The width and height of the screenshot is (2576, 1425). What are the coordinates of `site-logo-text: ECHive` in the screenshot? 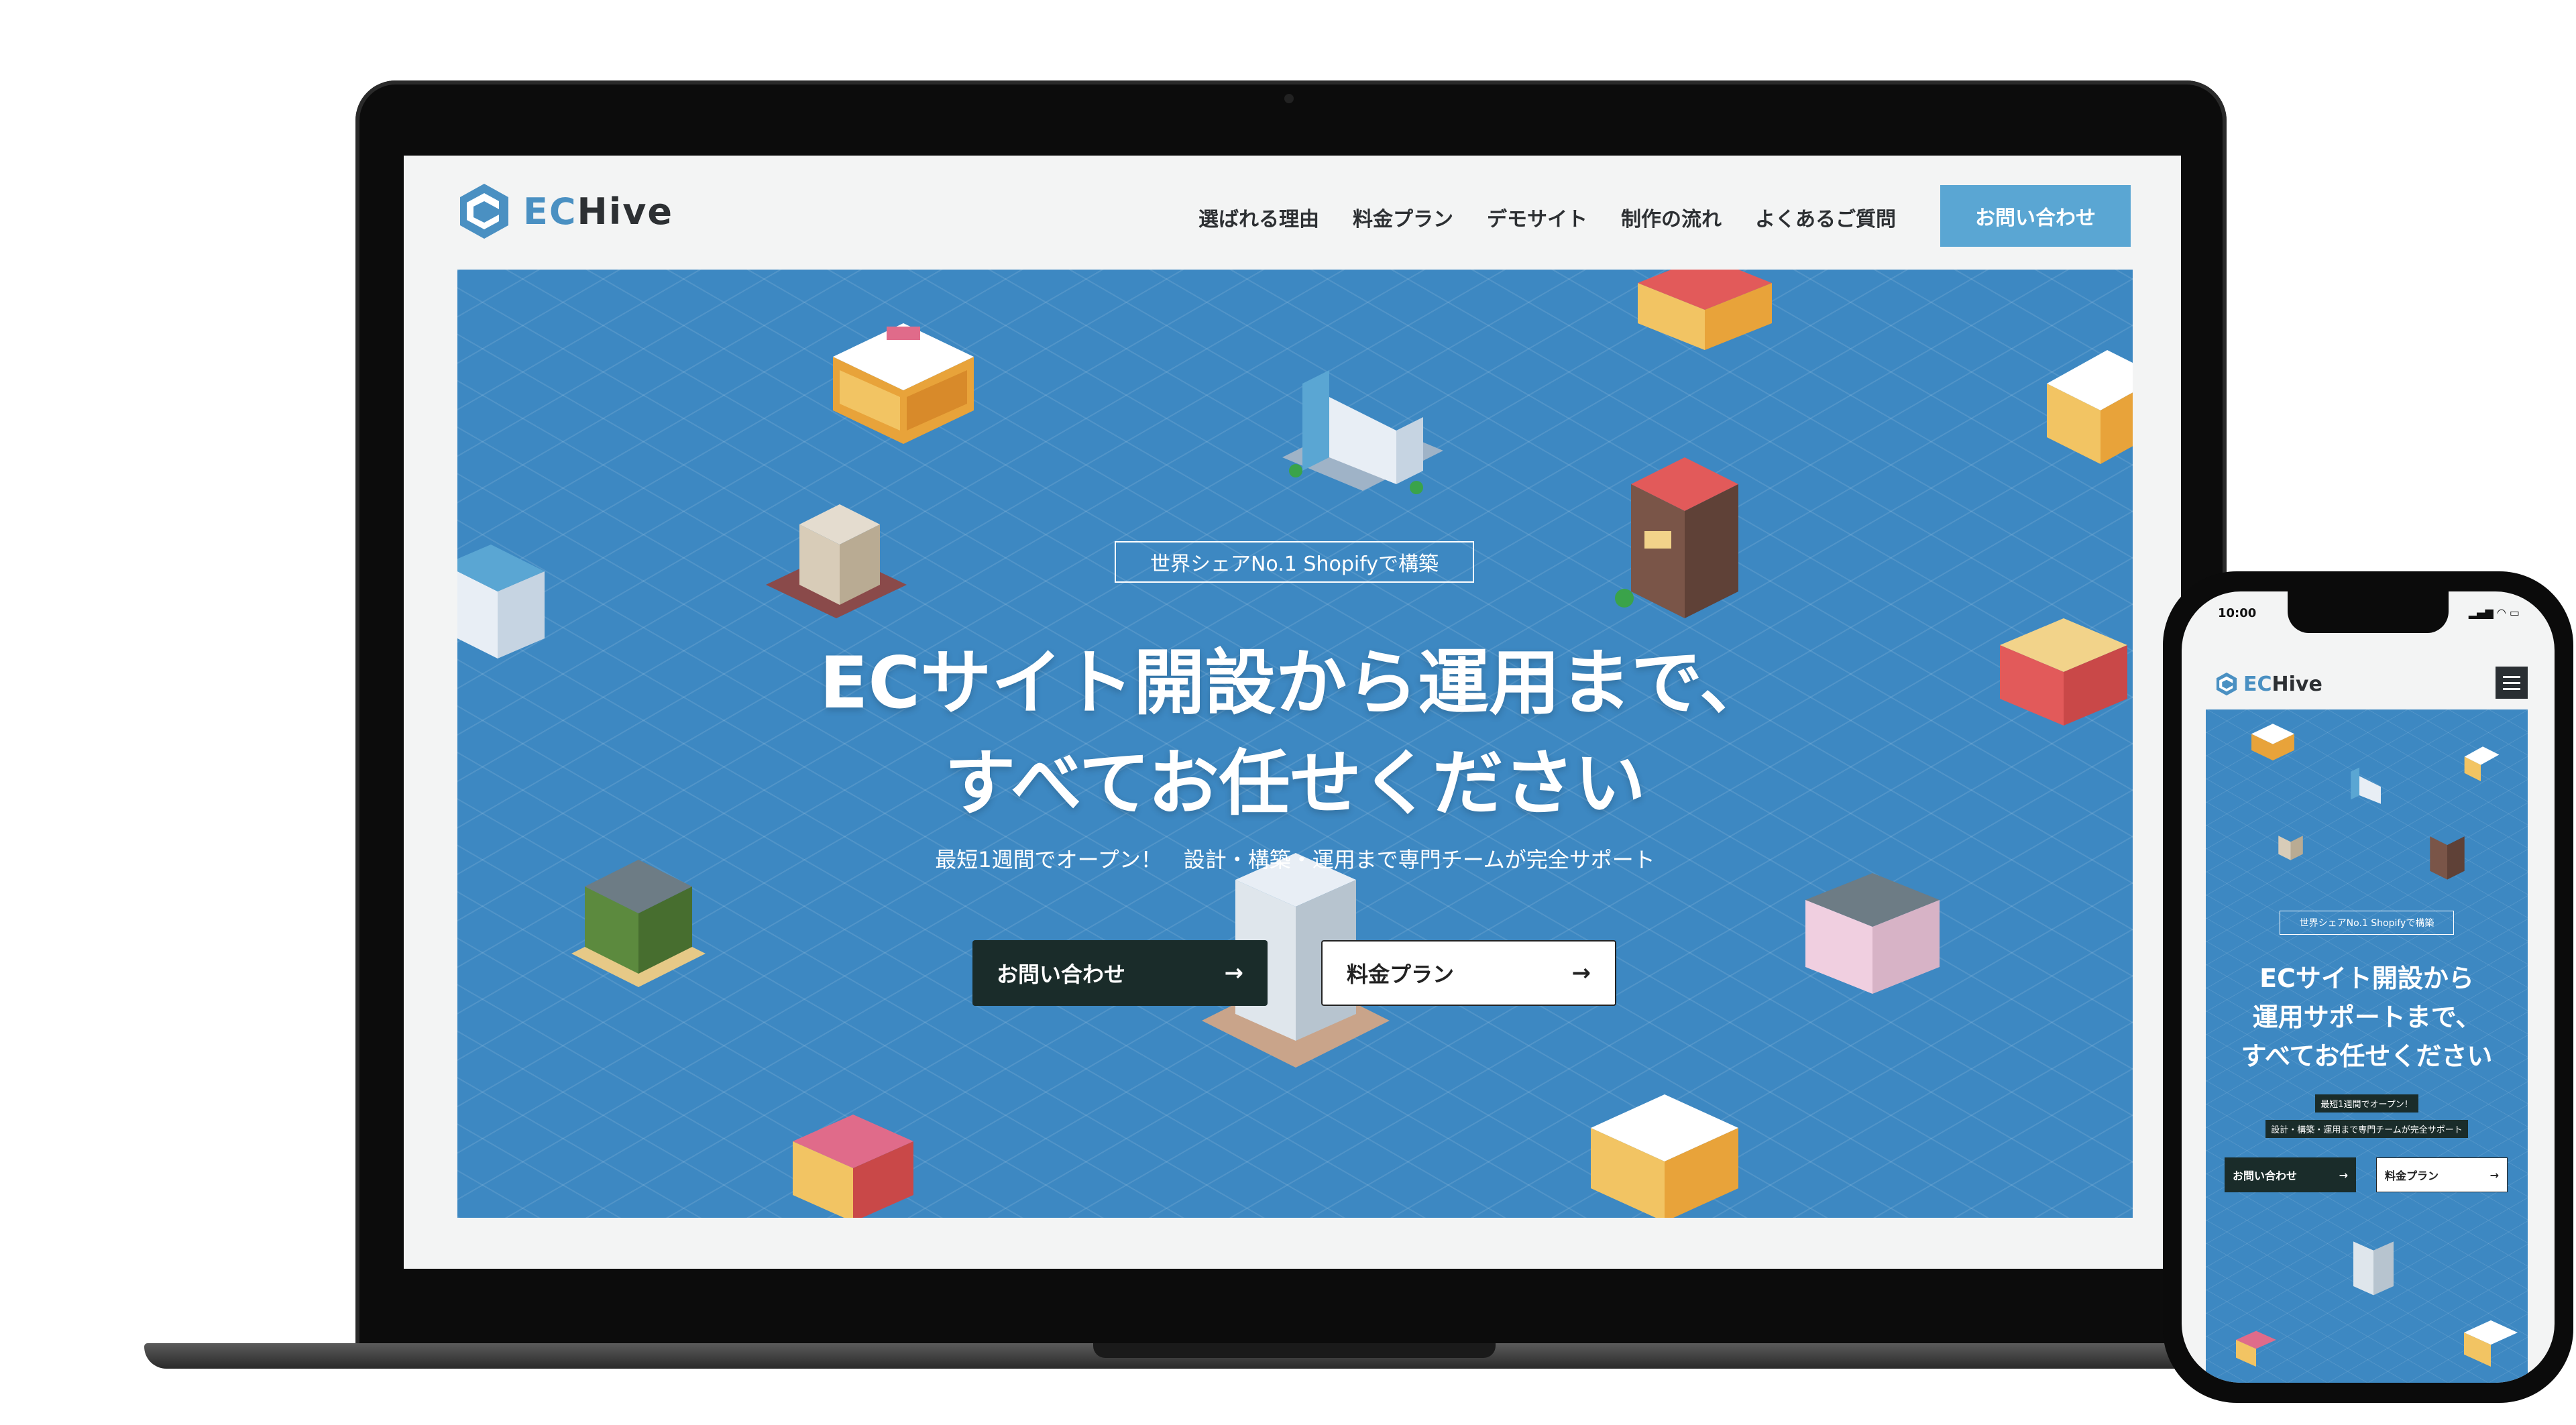 It's located at (598, 211).